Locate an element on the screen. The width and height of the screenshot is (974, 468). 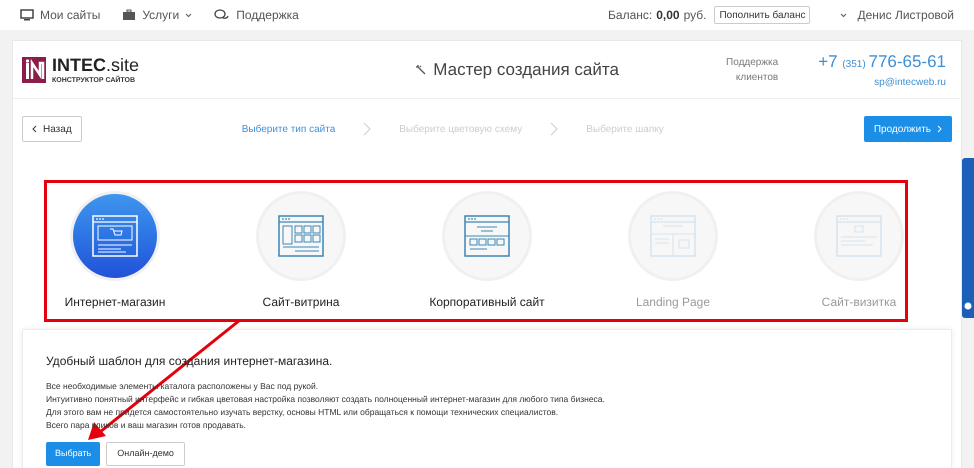
back-button: Назад is located at coordinates (52, 129).